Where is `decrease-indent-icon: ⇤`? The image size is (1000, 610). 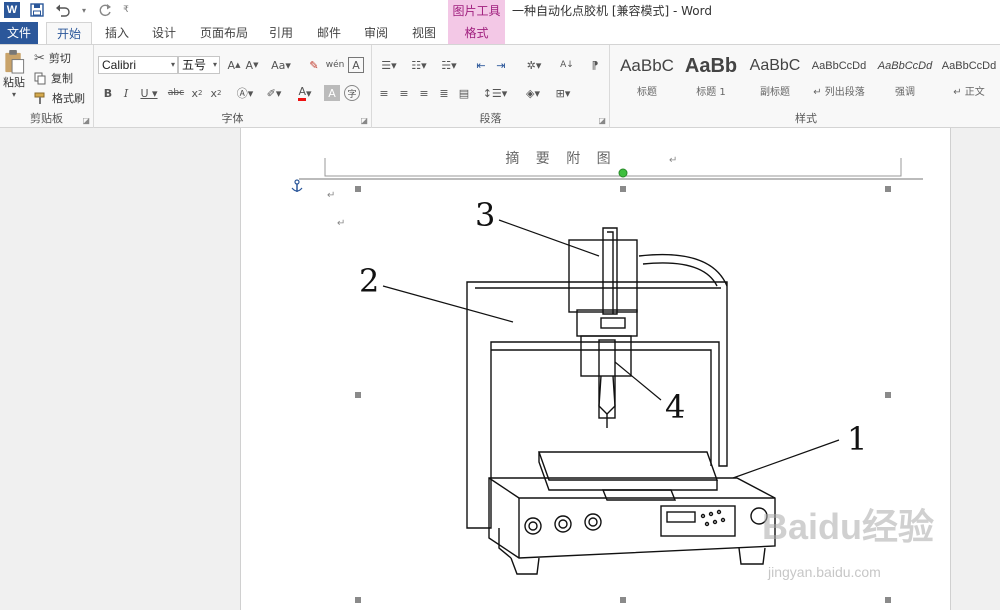
decrease-indent-icon: ⇤ is located at coordinates (481, 65).